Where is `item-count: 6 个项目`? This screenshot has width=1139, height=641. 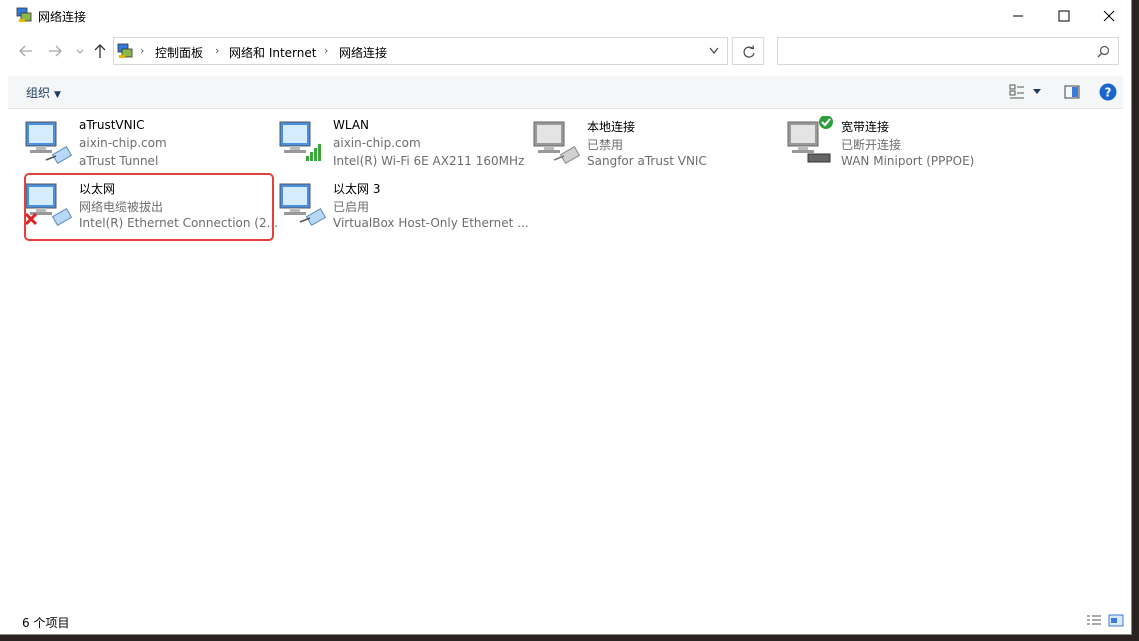
item-count: 6 个项目 is located at coordinates (46, 623).